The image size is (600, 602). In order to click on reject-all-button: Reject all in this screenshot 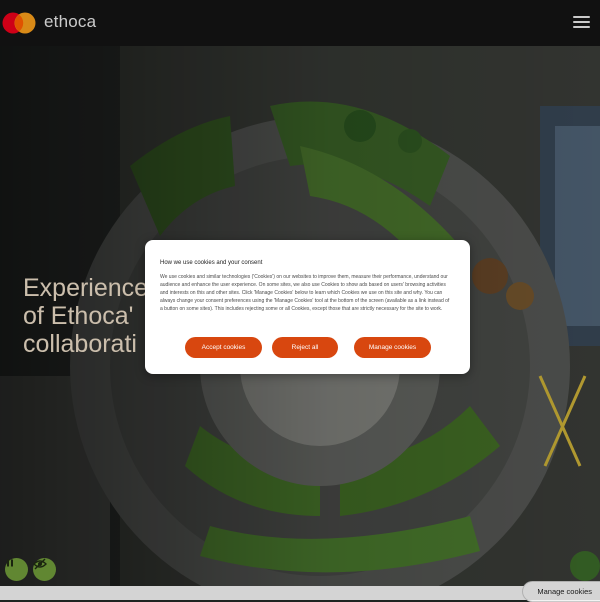, I will do `click(305, 347)`.